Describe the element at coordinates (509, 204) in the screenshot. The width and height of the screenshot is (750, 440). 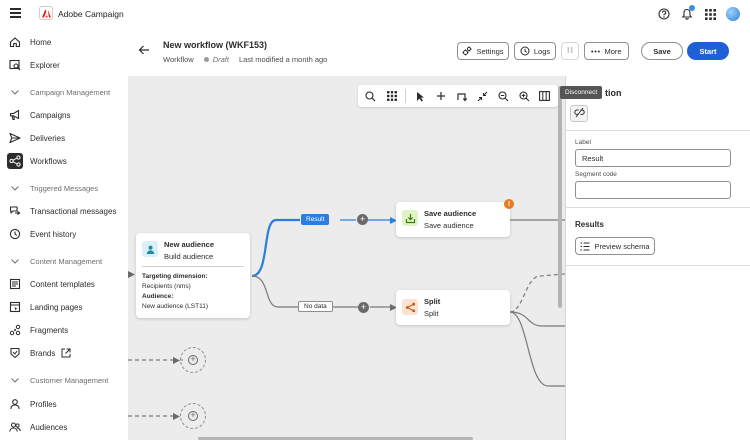
I see `warning-icon: !` at that location.